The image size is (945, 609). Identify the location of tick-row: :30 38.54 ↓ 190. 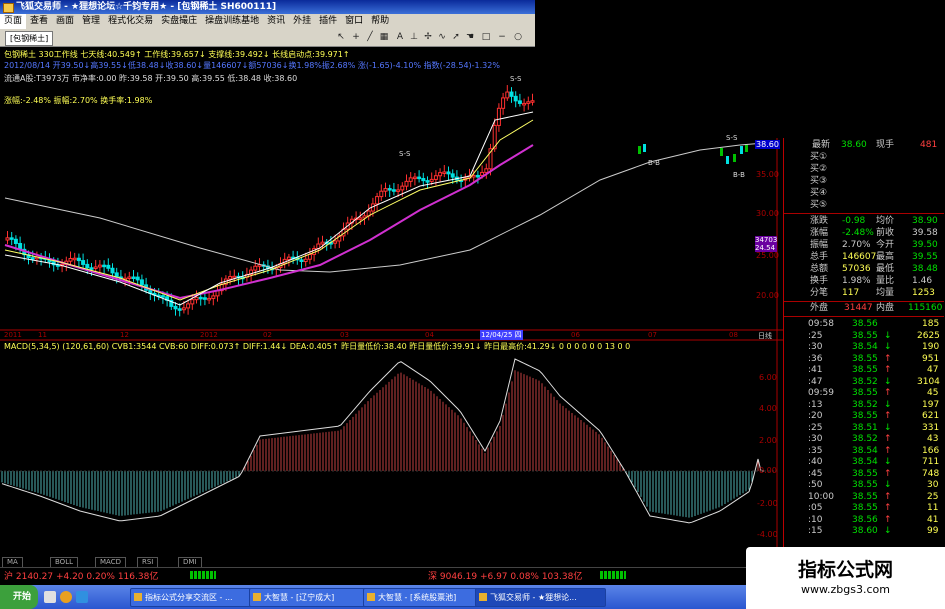
(864, 347).